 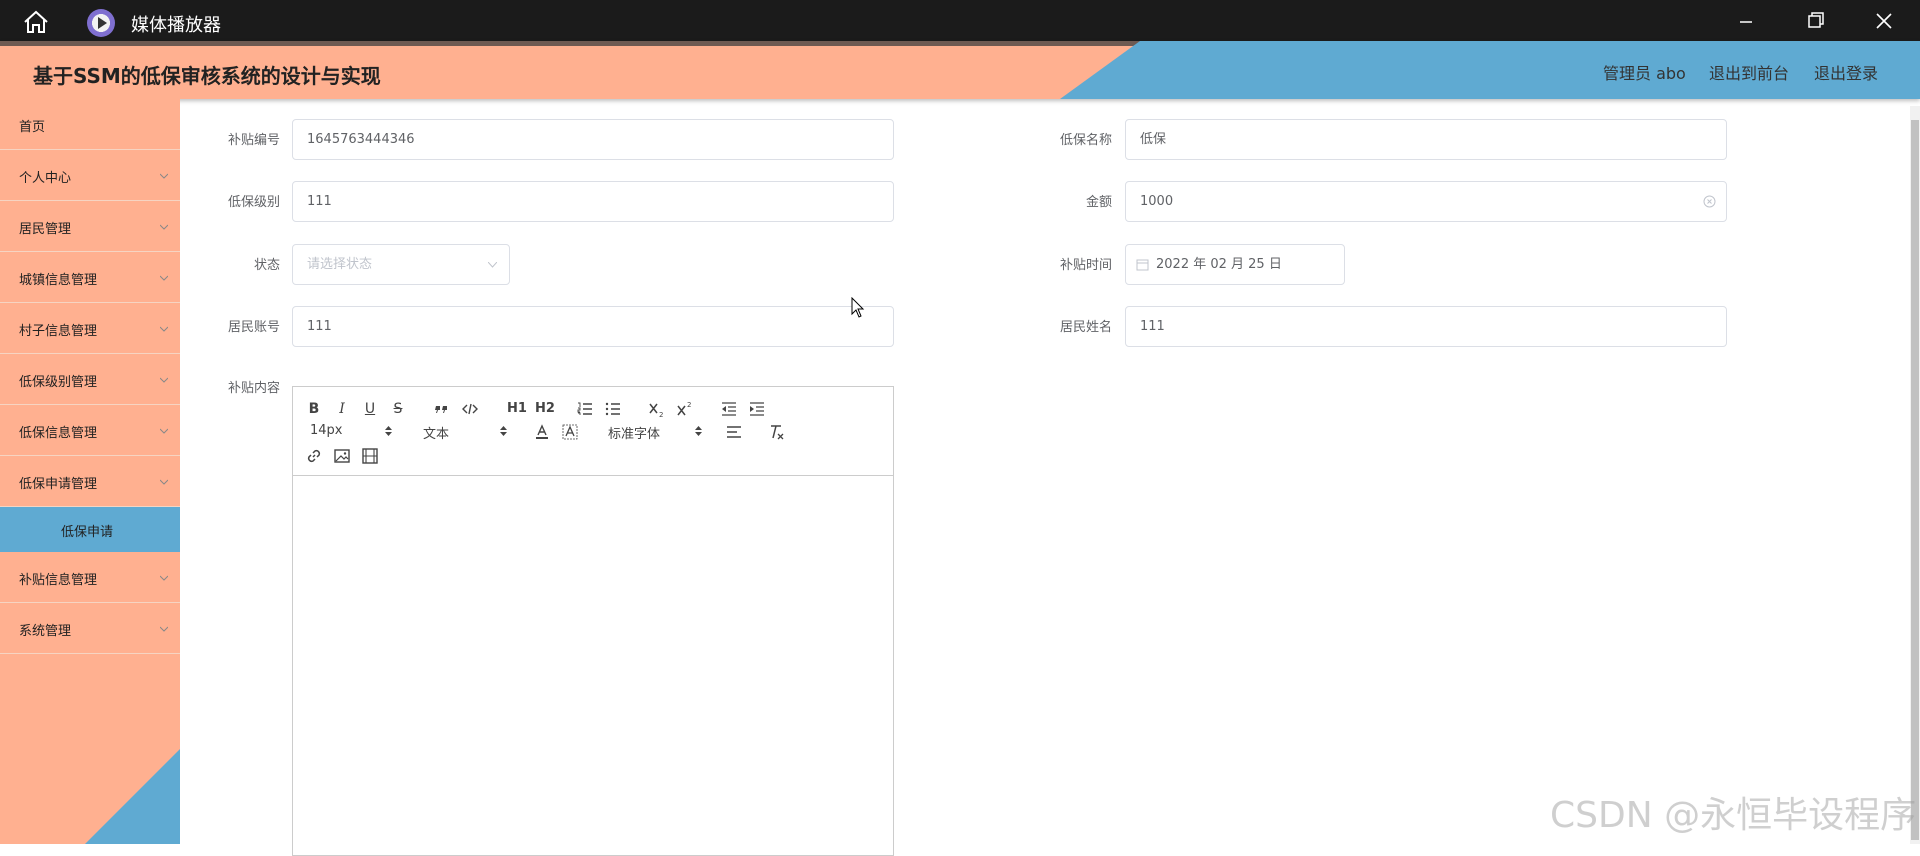 I want to click on sidebar-item-label: 低保申请, so click(x=87, y=532).